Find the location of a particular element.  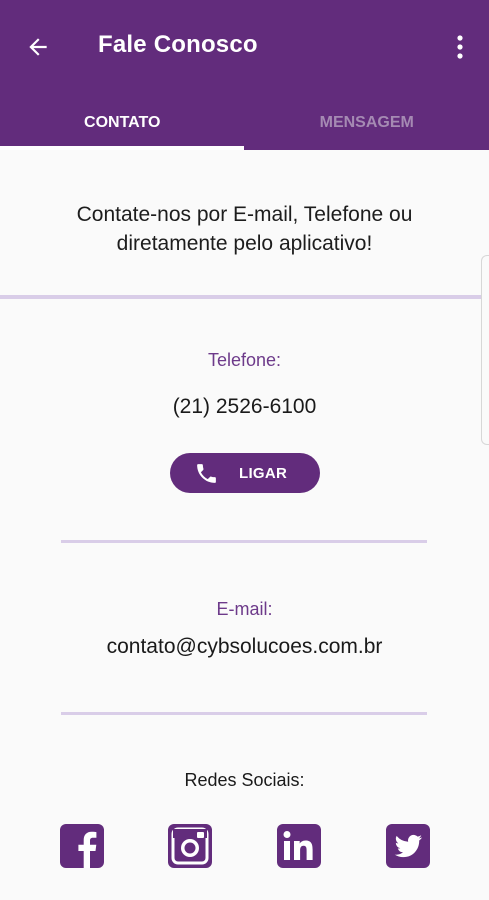

social-label: Redes Sociais: is located at coordinates (244, 780).